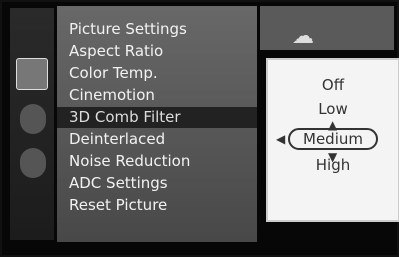 This screenshot has width=399, height=257. Describe the element at coordinates (157, 161) in the screenshot. I see `menu-item-noise-reduction: Noise Reduction` at that location.